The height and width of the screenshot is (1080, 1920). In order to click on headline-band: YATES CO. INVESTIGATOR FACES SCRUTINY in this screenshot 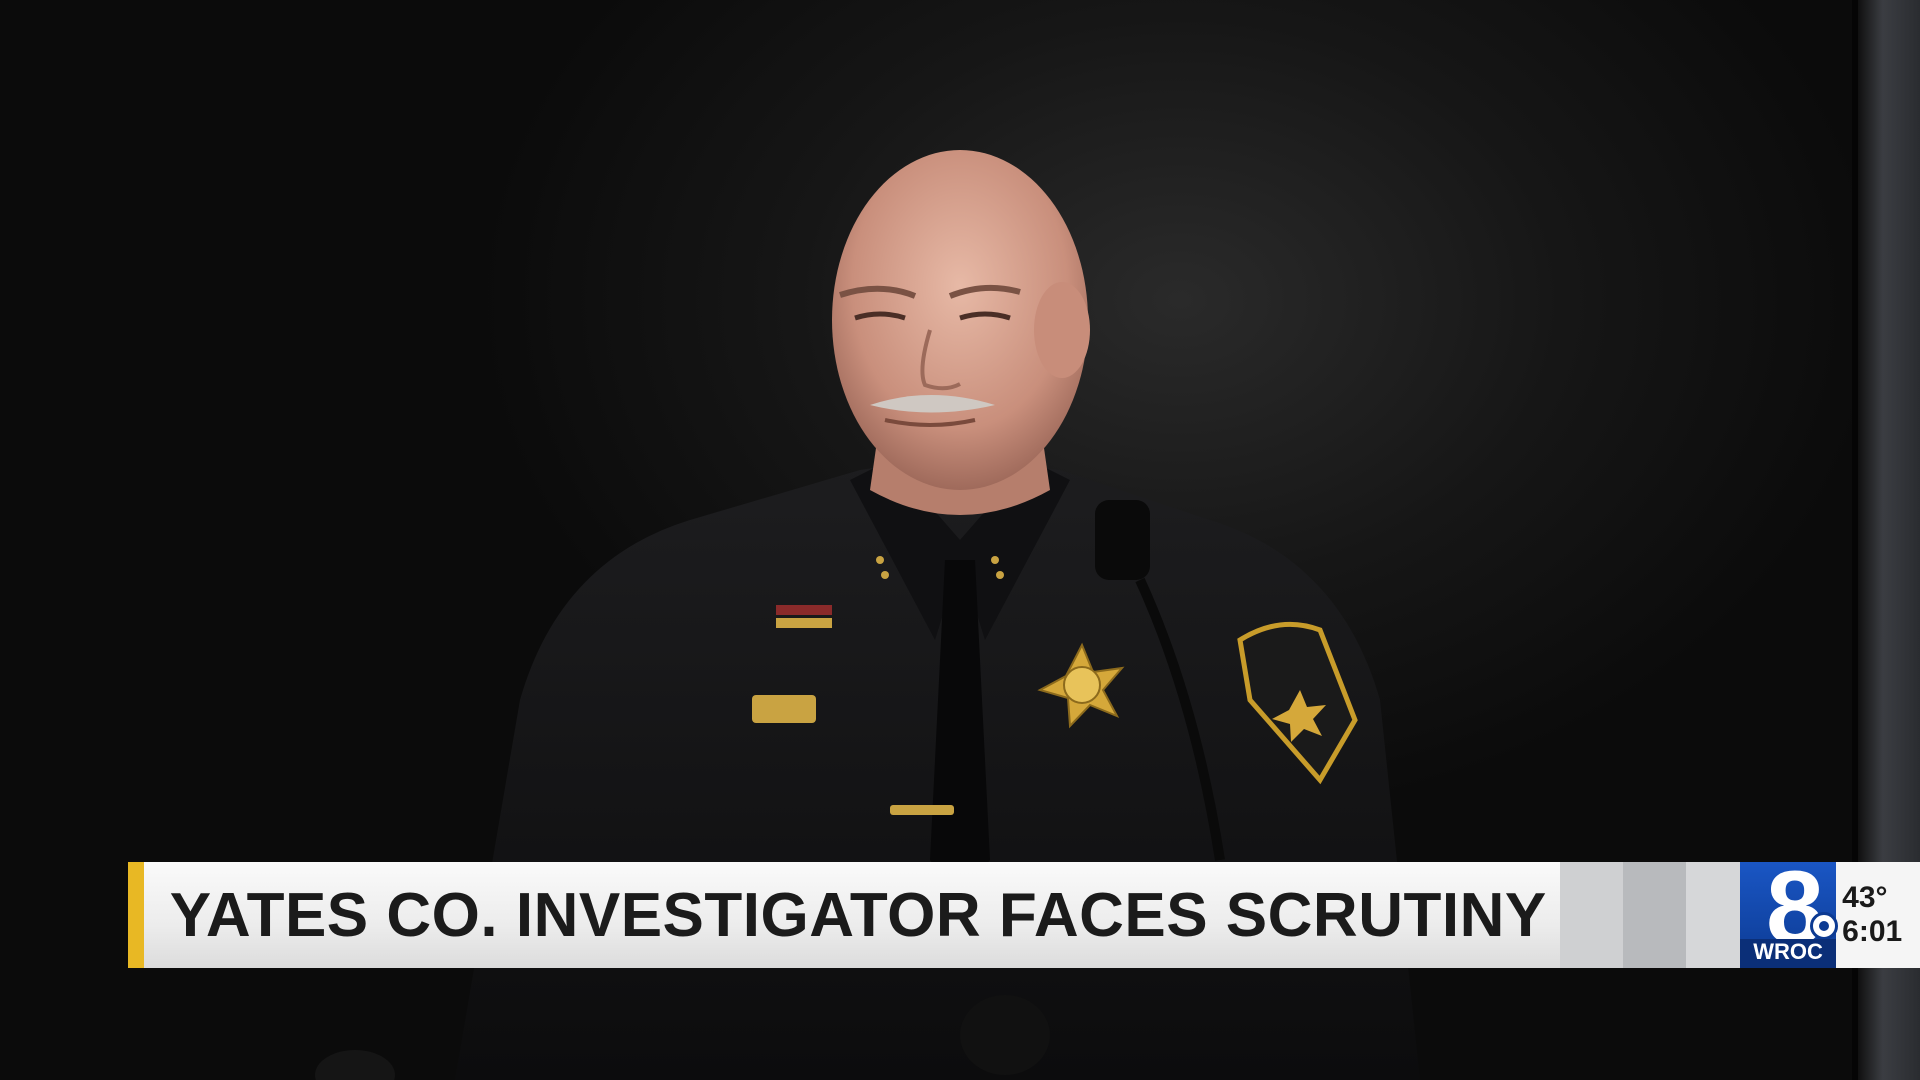, I will do `click(851, 915)`.